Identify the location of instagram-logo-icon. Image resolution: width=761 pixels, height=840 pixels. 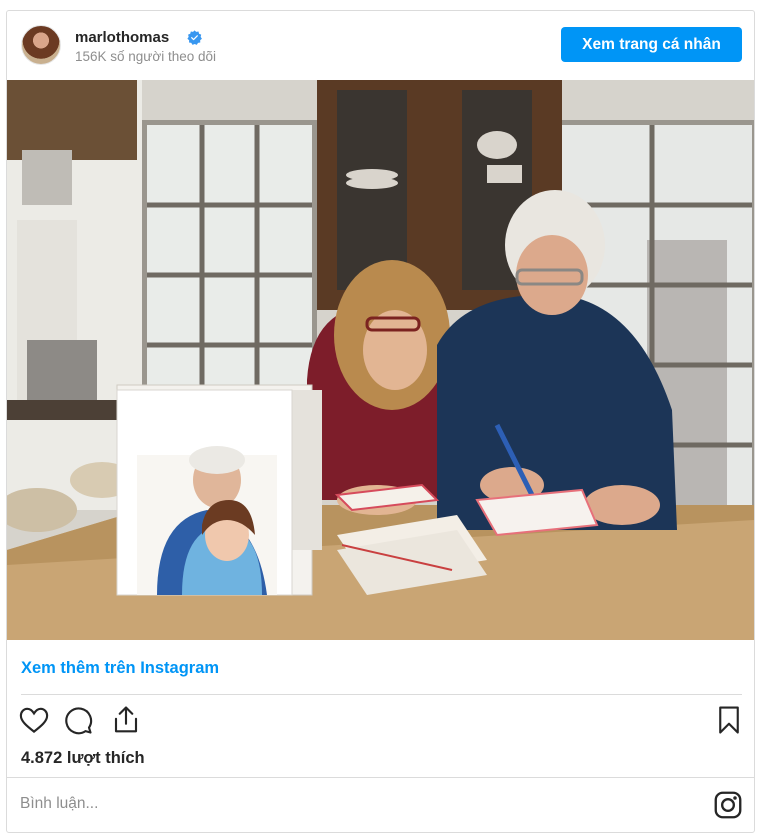
(728, 805).